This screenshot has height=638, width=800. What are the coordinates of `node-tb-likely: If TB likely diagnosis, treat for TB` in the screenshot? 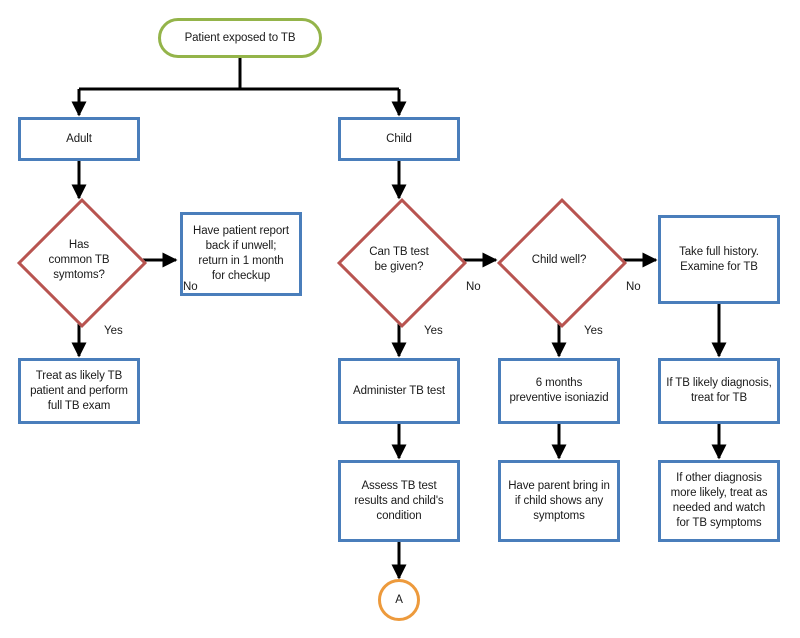 It's located at (719, 391).